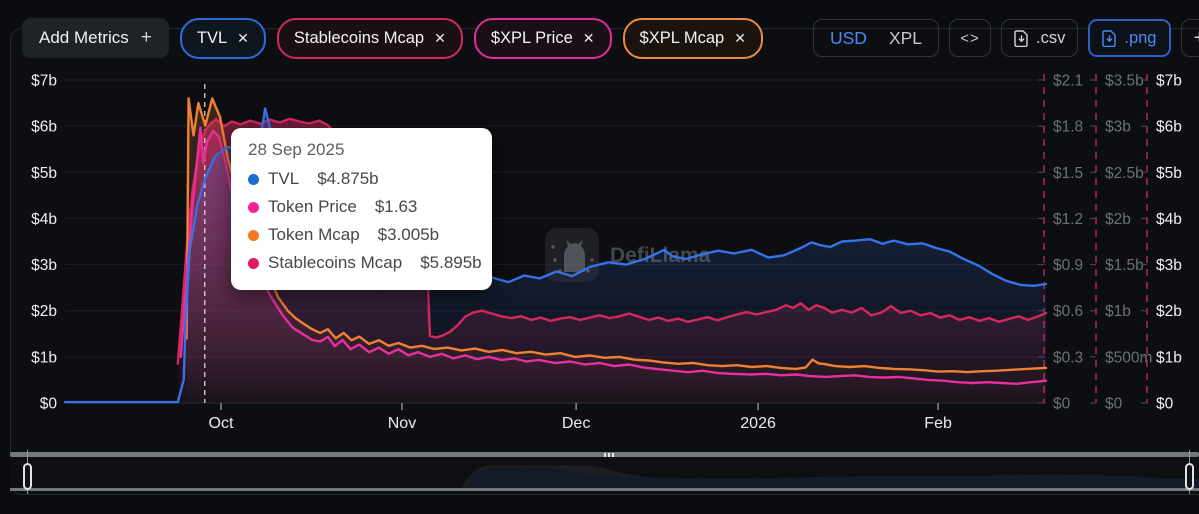  What do you see at coordinates (1124, 81) in the screenshot?
I see `right-axis-label: $3.5b` at bounding box center [1124, 81].